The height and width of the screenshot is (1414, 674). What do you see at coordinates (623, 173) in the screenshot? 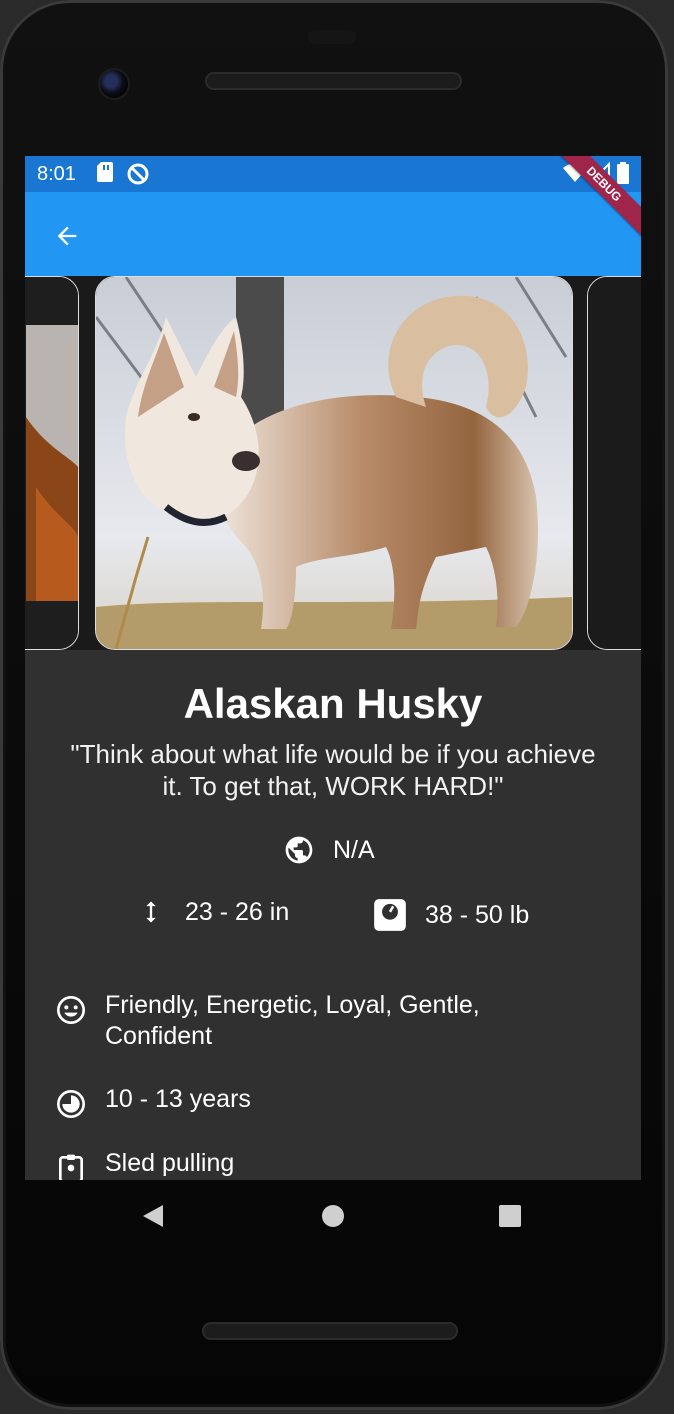
I see `battery-icon` at bounding box center [623, 173].